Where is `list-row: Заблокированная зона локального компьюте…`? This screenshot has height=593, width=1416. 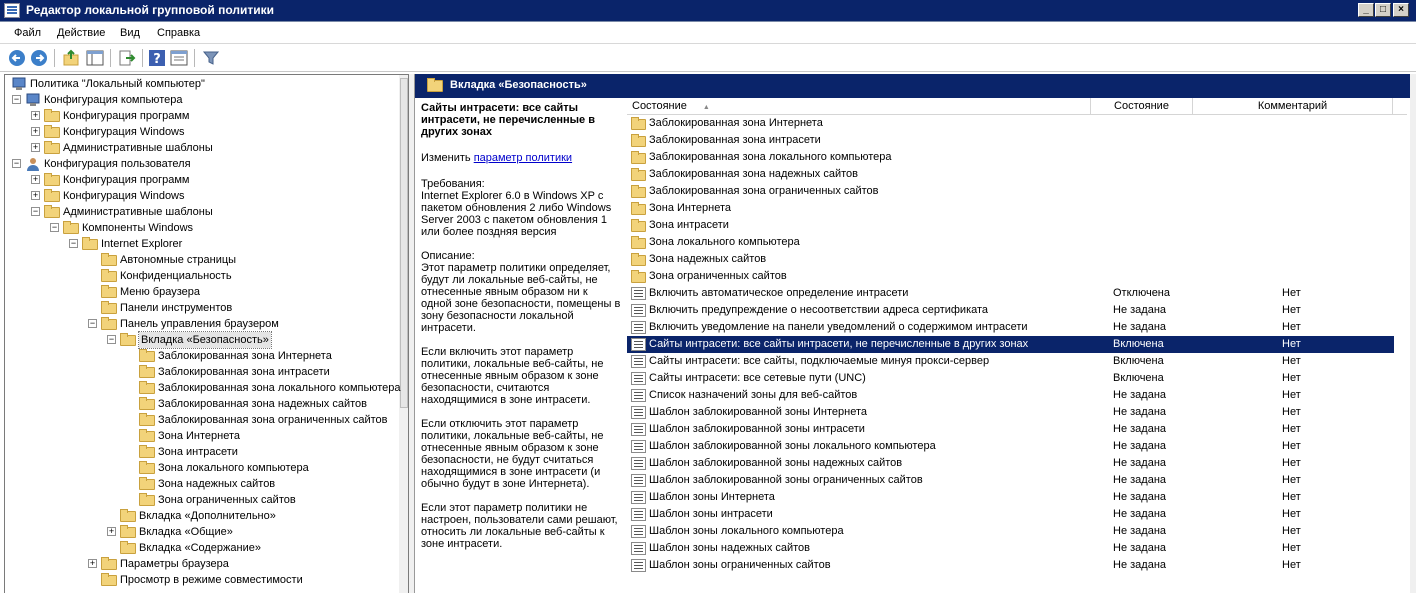
list-row: Заблокированная зона локального компьюте… is located at coordinates (1017, 157).